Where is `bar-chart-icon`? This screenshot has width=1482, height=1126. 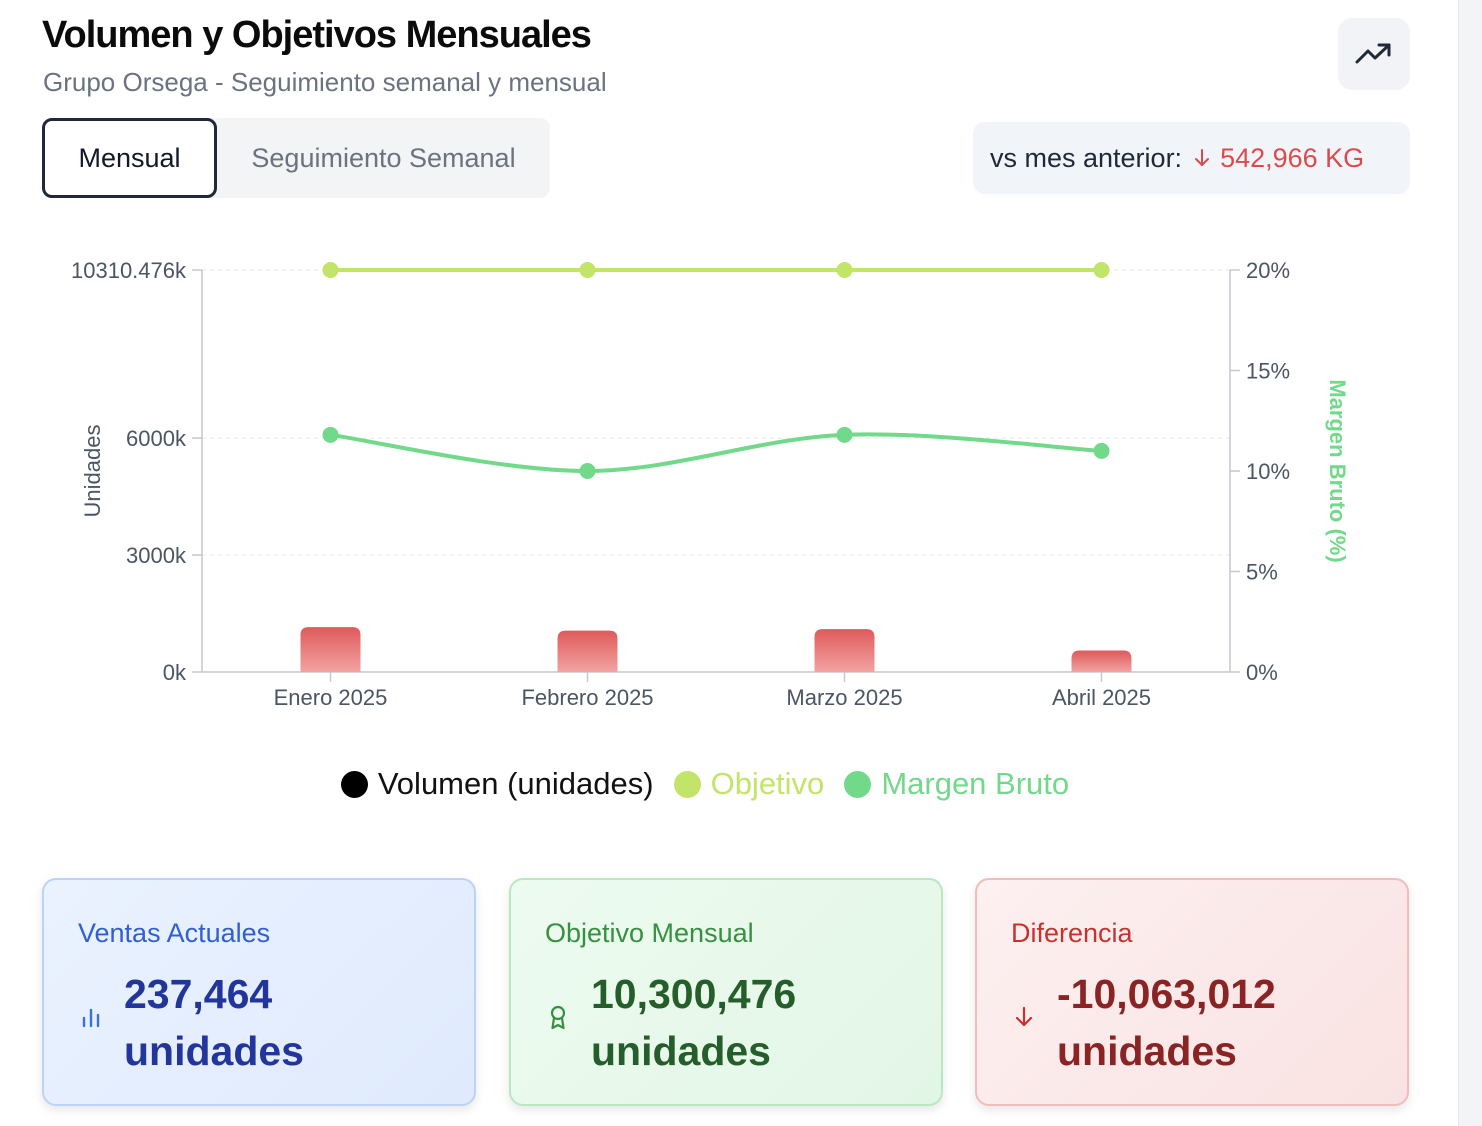
bar-chart-icon is located at coordinates (91, 1018).